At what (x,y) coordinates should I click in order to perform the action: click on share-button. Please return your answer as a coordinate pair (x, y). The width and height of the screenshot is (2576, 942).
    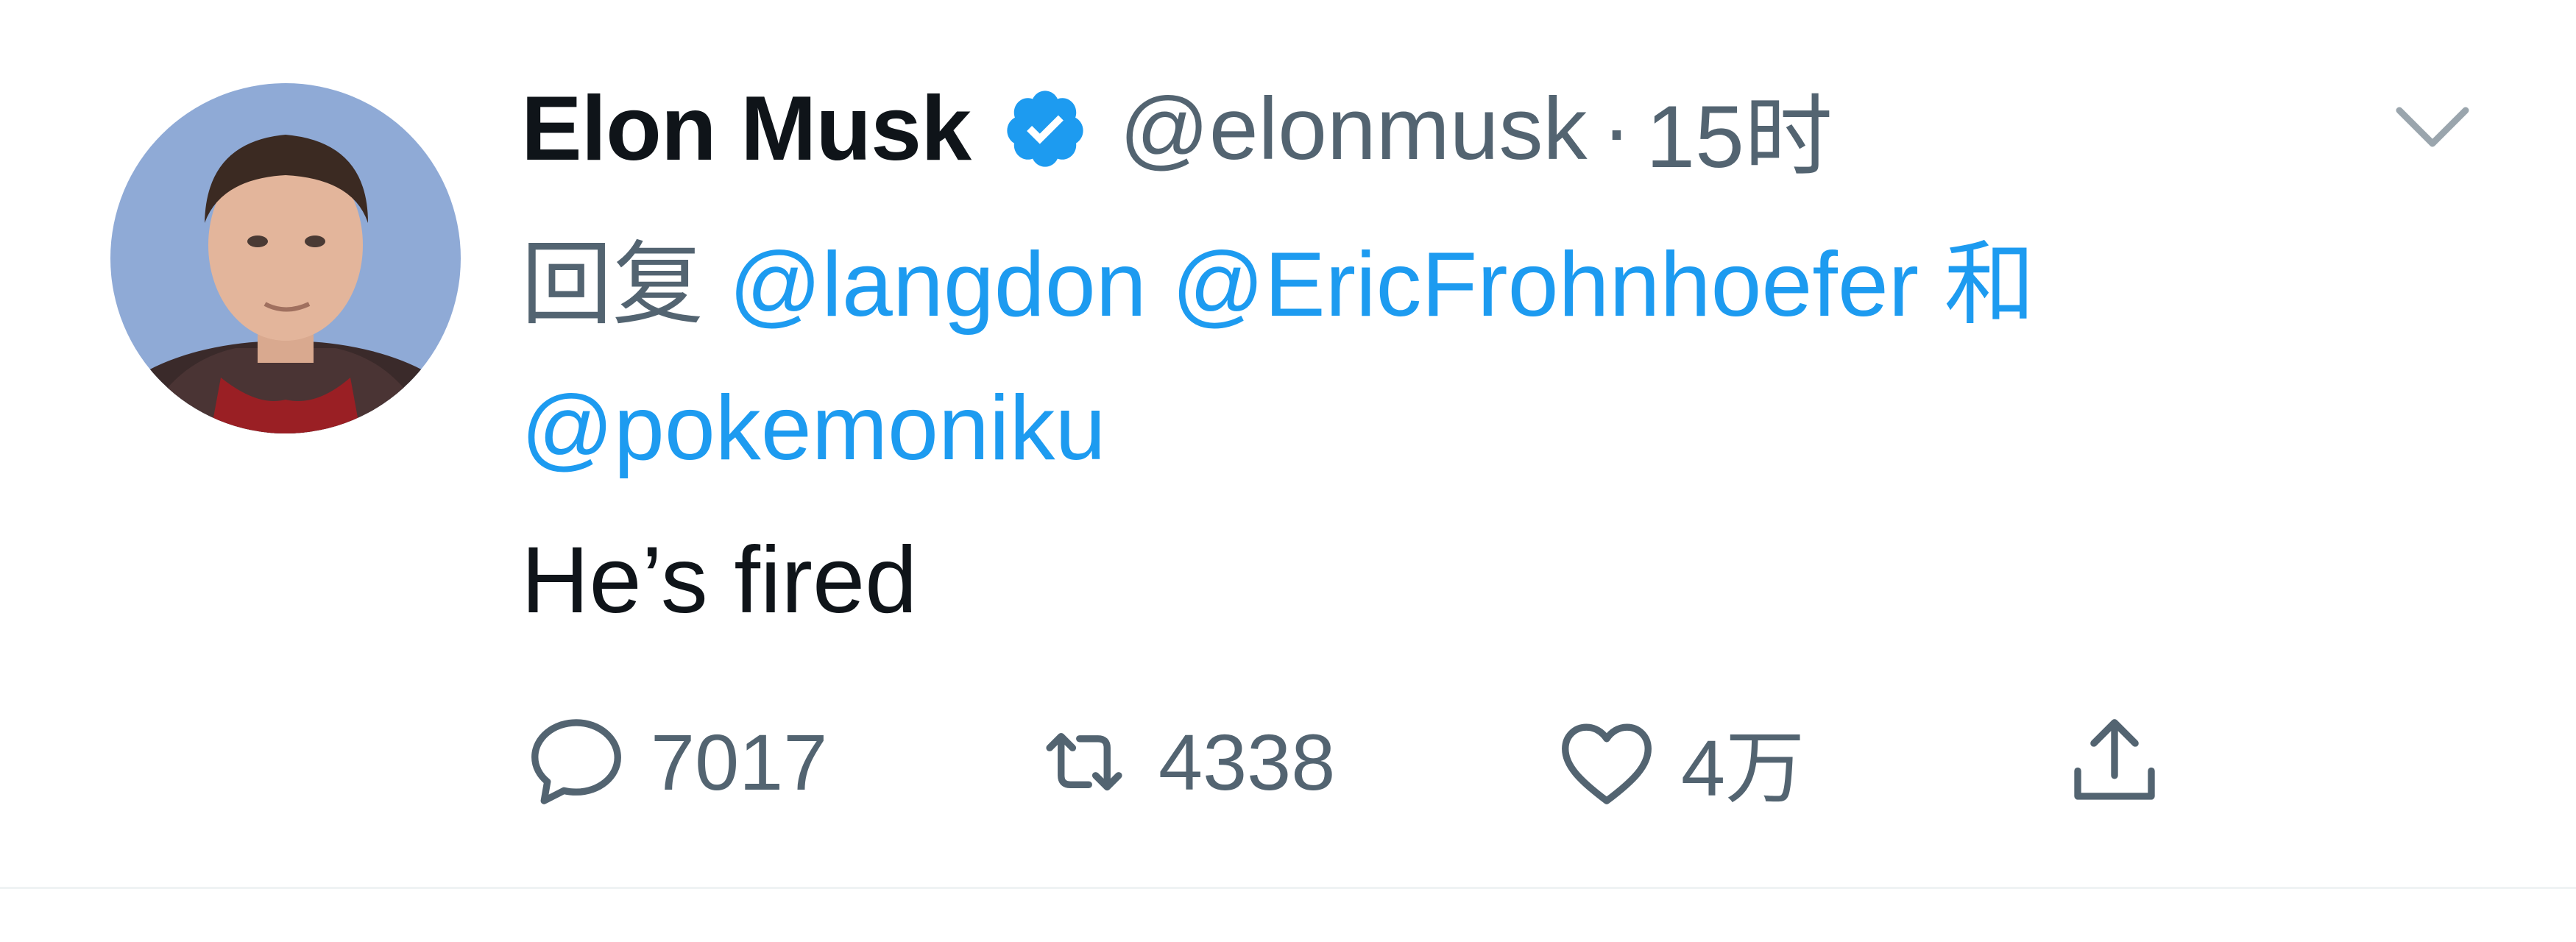
    Looking at the image, I should click on (2114, 761).